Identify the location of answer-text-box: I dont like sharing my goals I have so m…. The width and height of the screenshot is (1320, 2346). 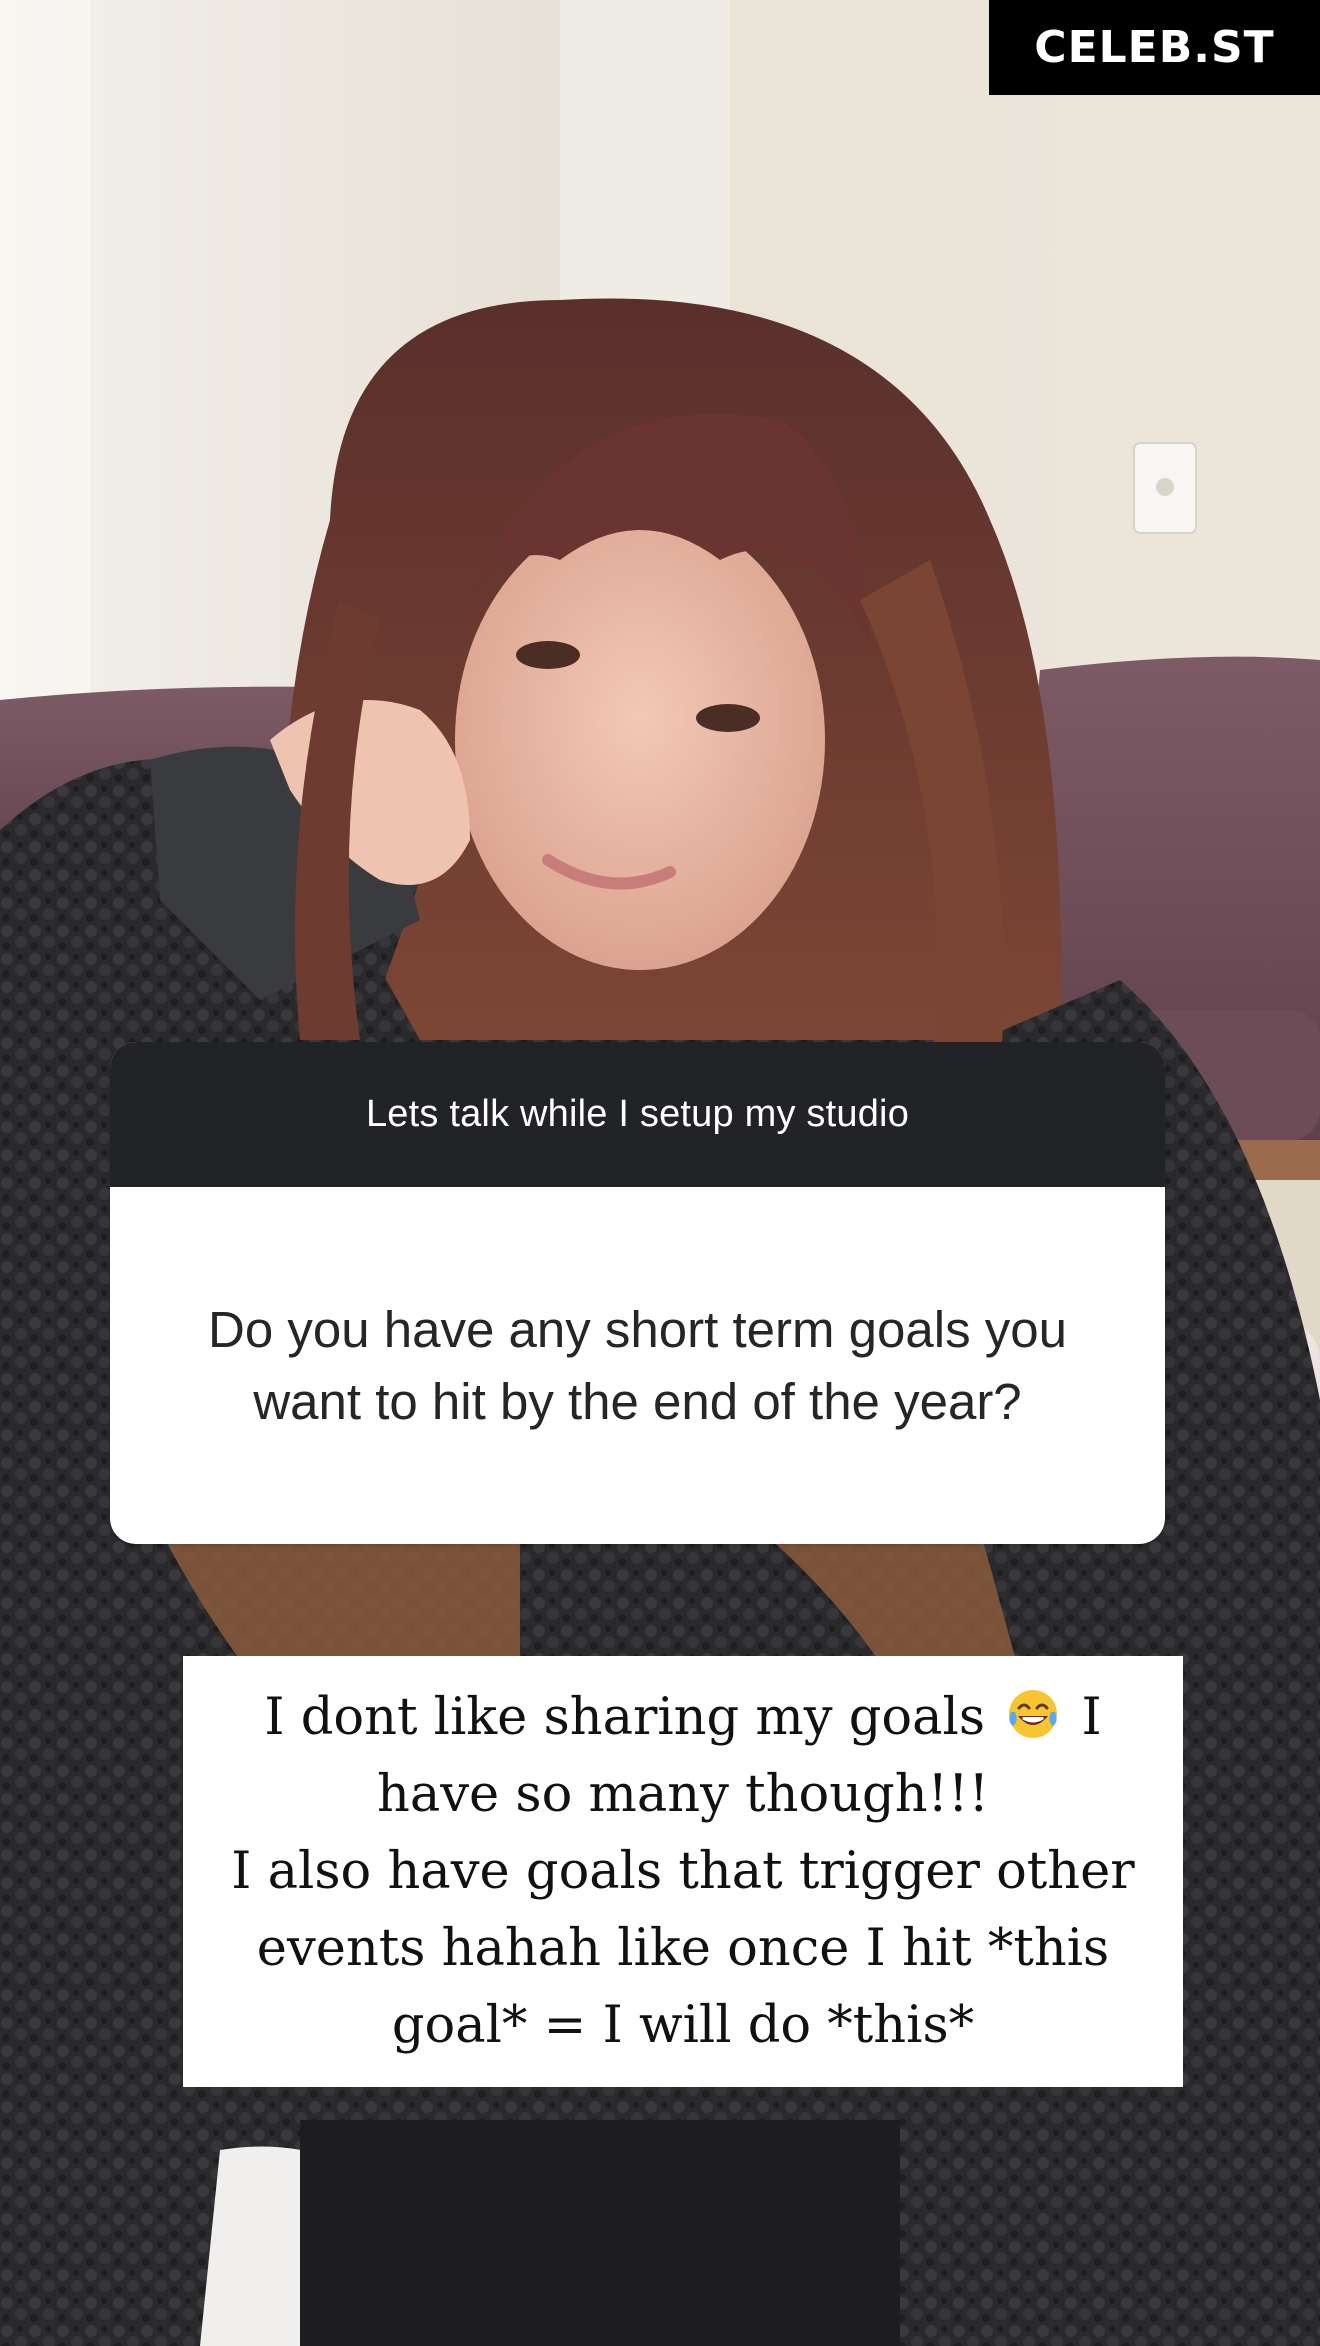
(683, 1871).